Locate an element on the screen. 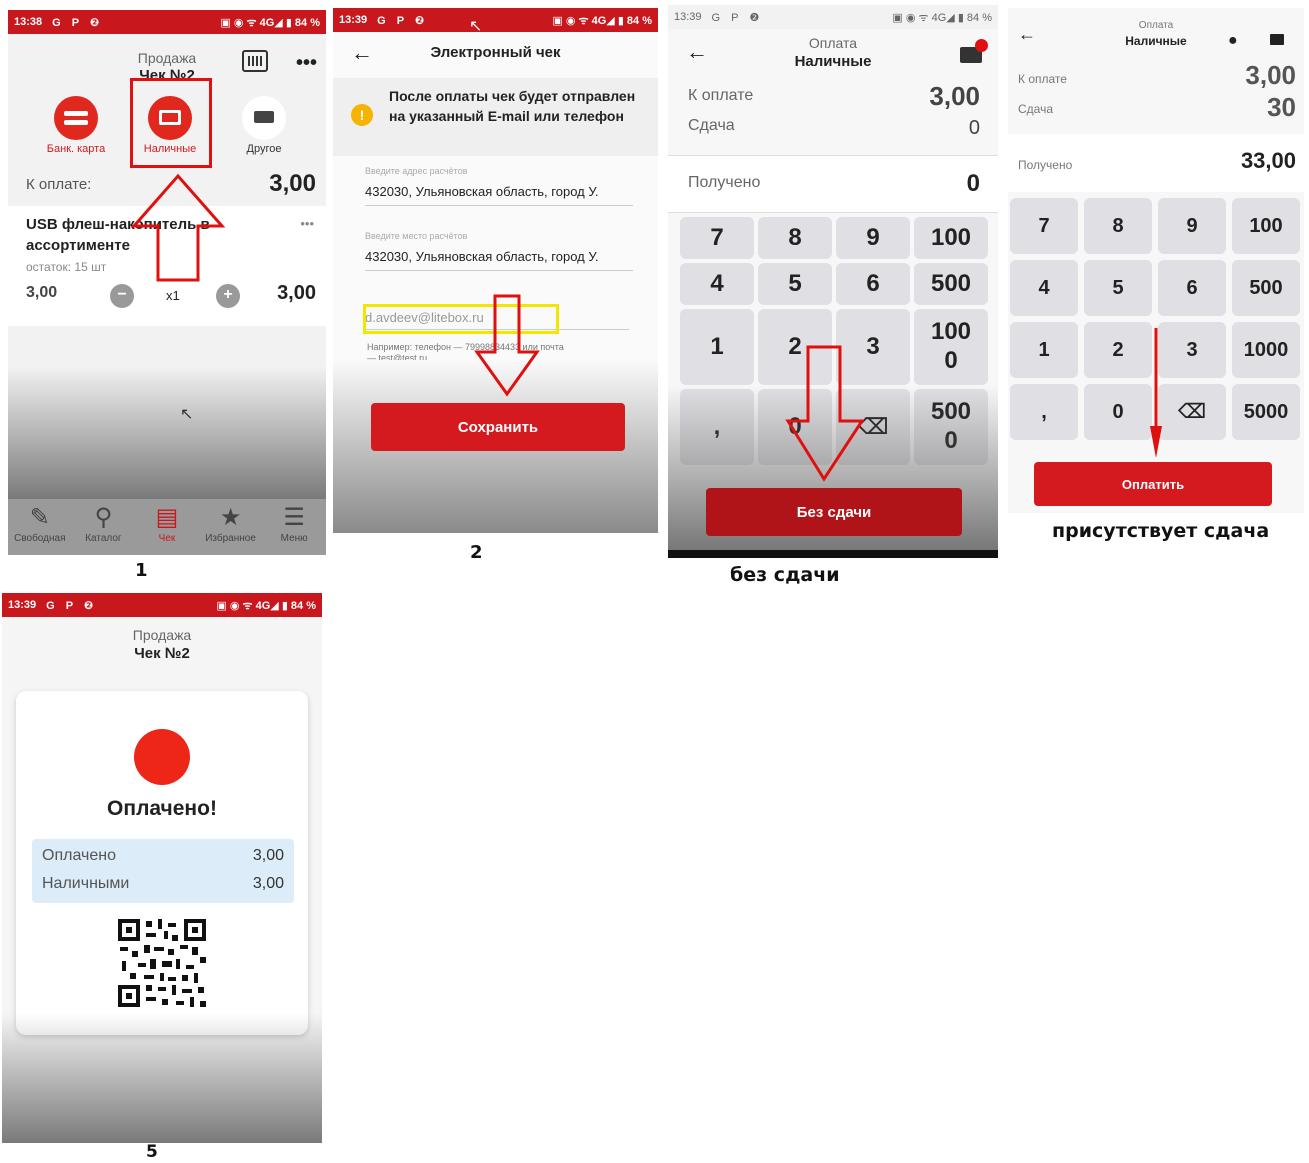  key-comma: , is located at coordinates (1044, 412).